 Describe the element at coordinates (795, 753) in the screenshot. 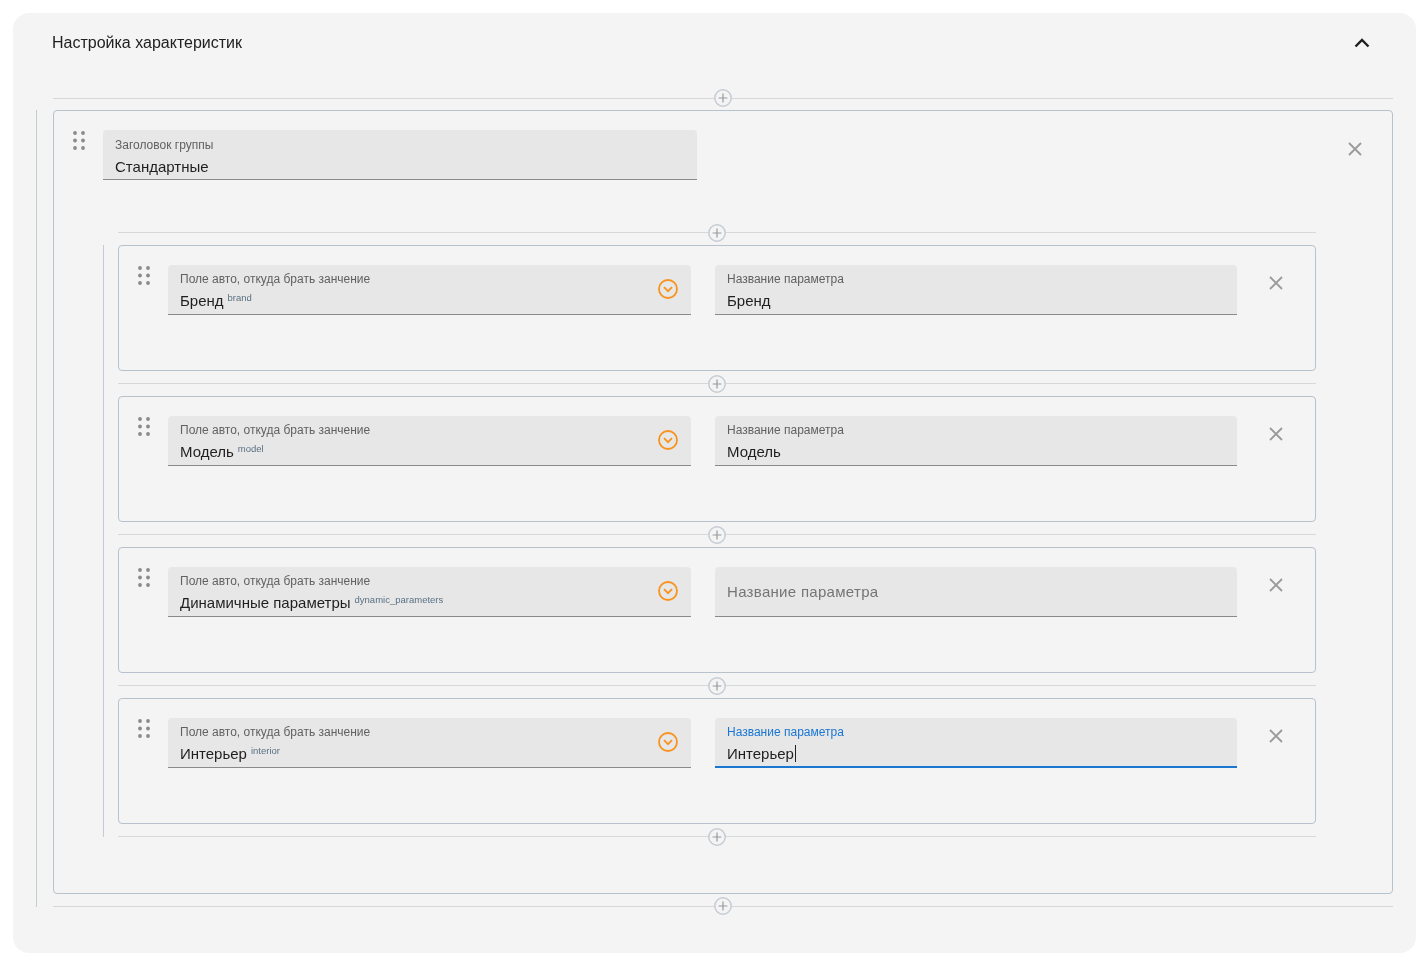

I see `text-cursor` at that location.